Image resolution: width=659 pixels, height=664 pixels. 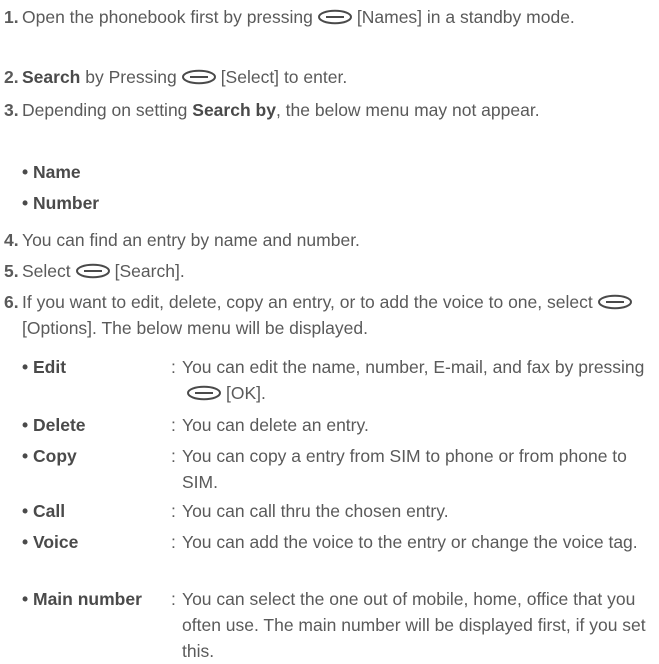 What do you see at coordinates (234, 328) in the screenshot?
I see `step-6-text-end: The below menu will be displayed.` at bounding box center [234, 328].